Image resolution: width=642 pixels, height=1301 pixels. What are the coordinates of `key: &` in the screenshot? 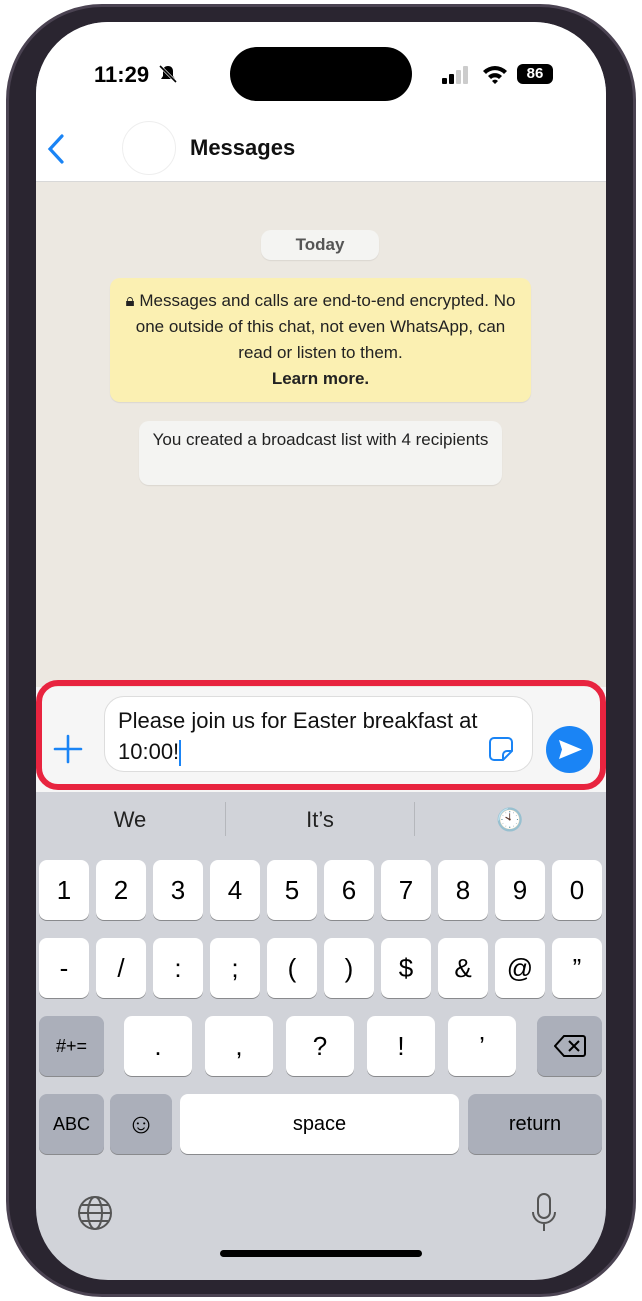 It's located at (463, 968).